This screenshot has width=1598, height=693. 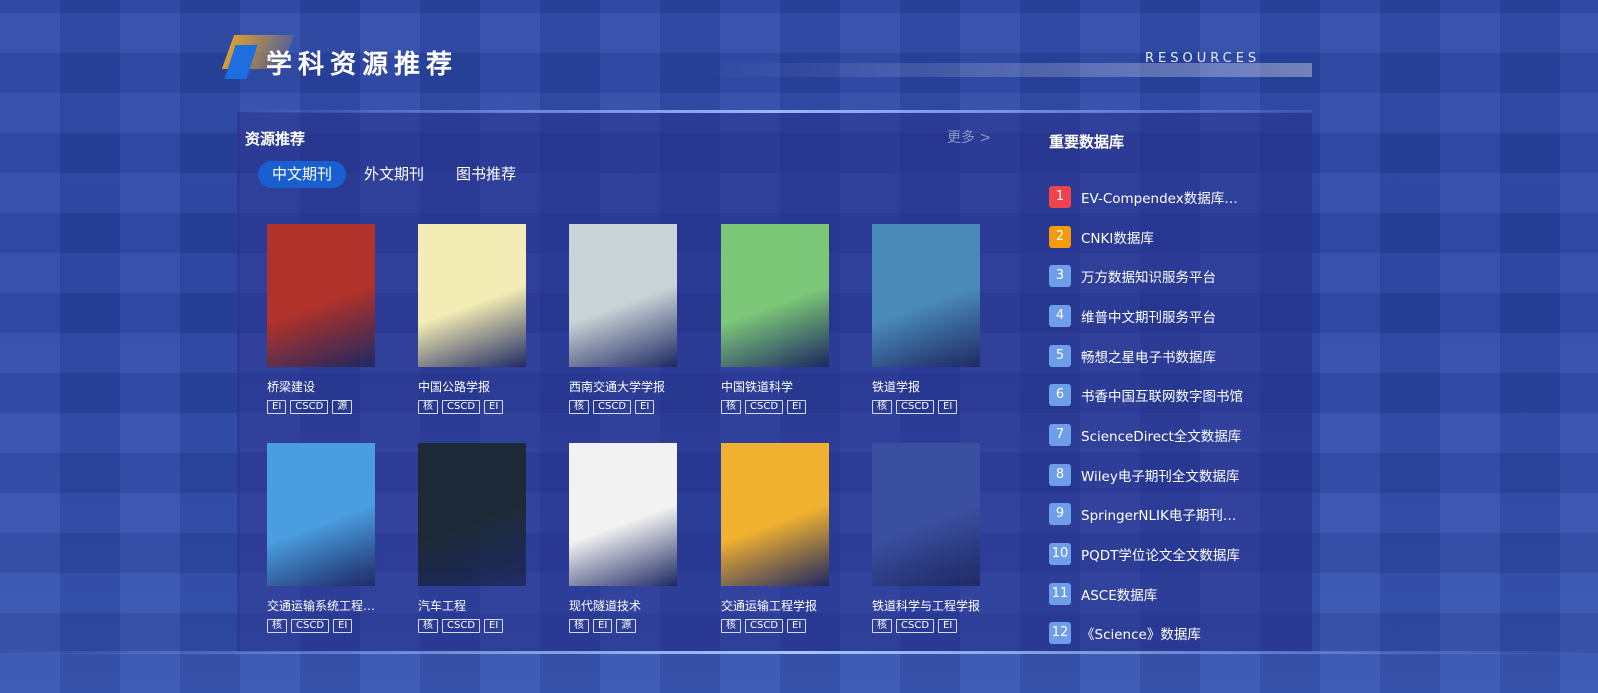 I want to click on journal-name: 中国铁道科学, so click(x=777, y=386).